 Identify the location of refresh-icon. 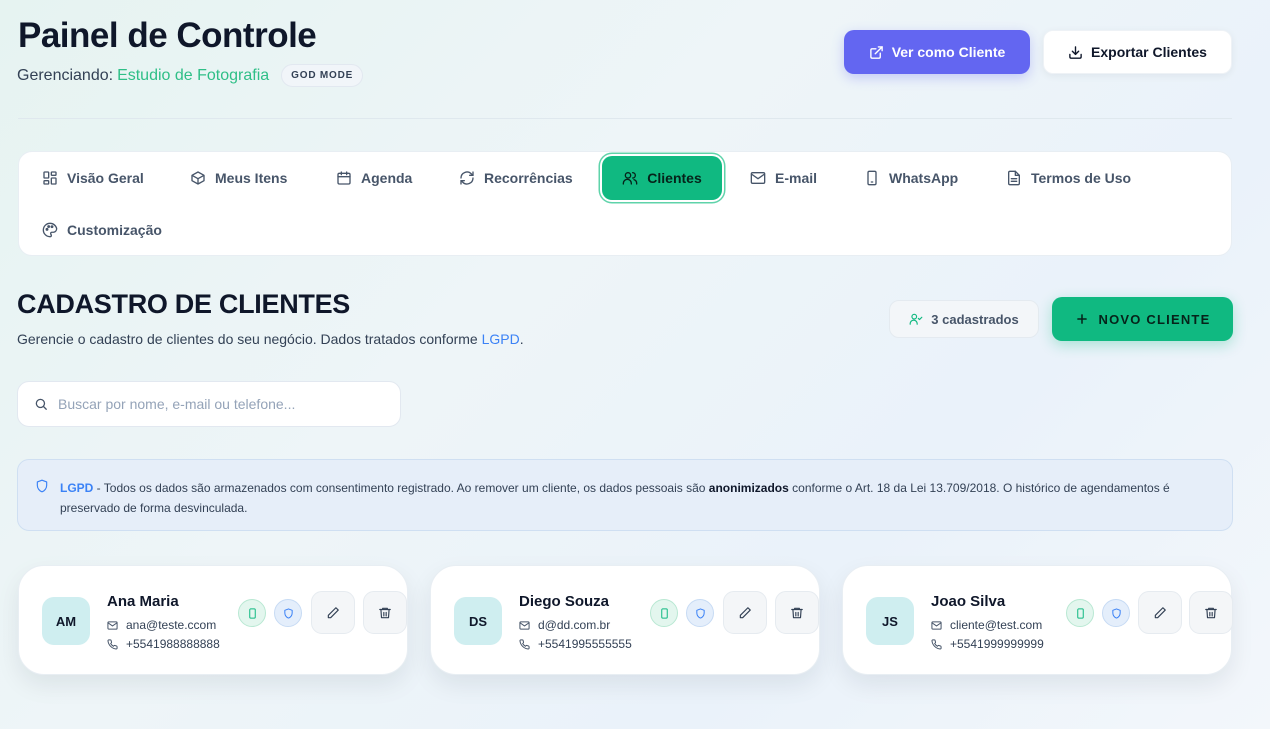
(471, 178).